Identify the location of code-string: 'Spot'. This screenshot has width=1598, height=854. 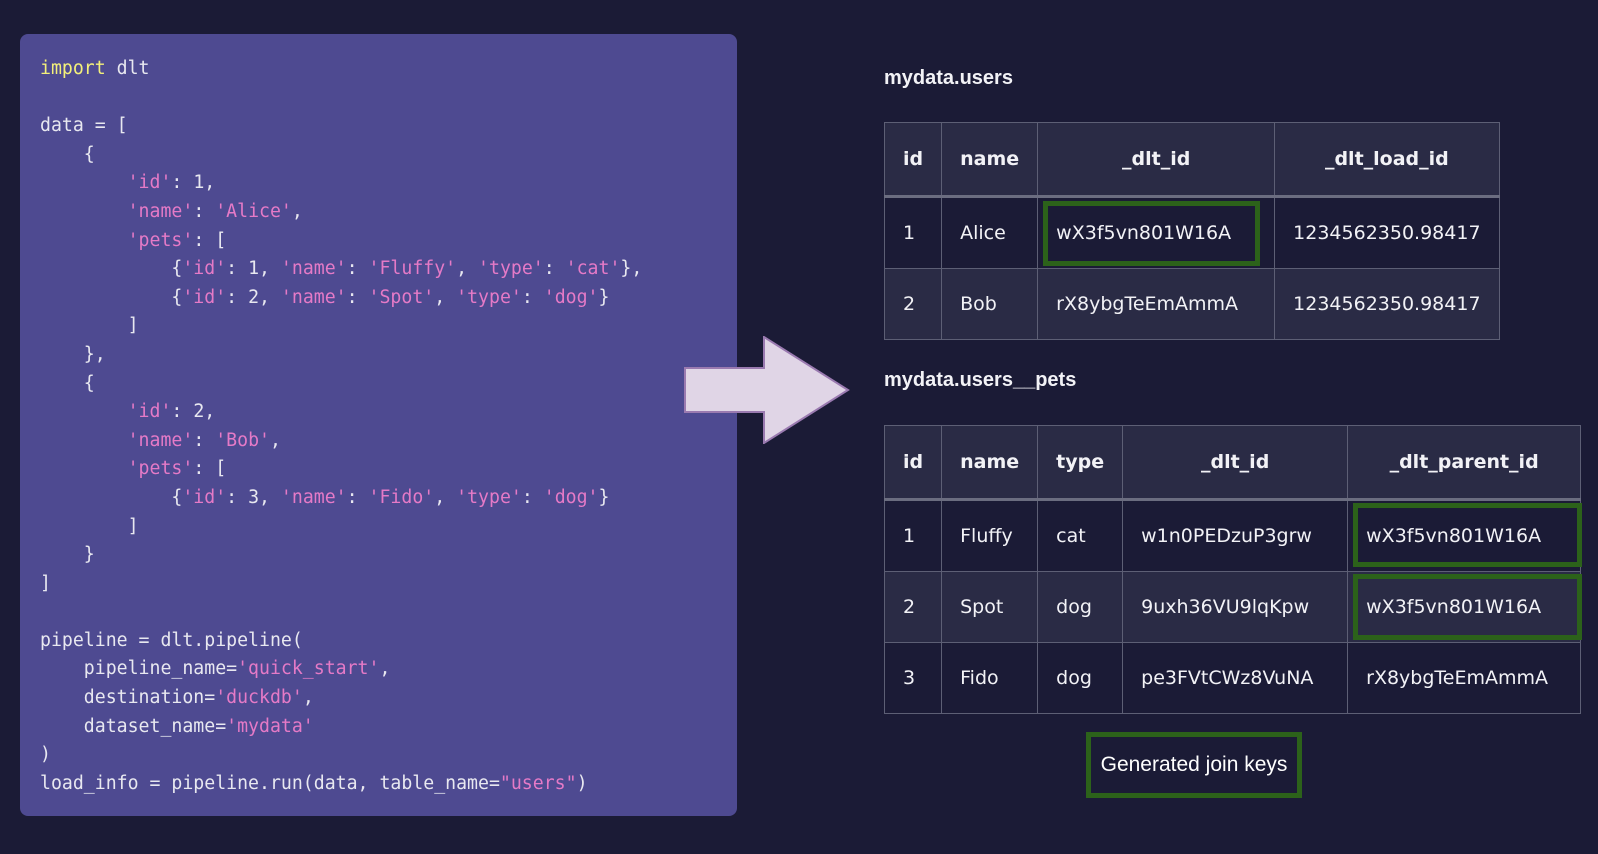
(401, 297).